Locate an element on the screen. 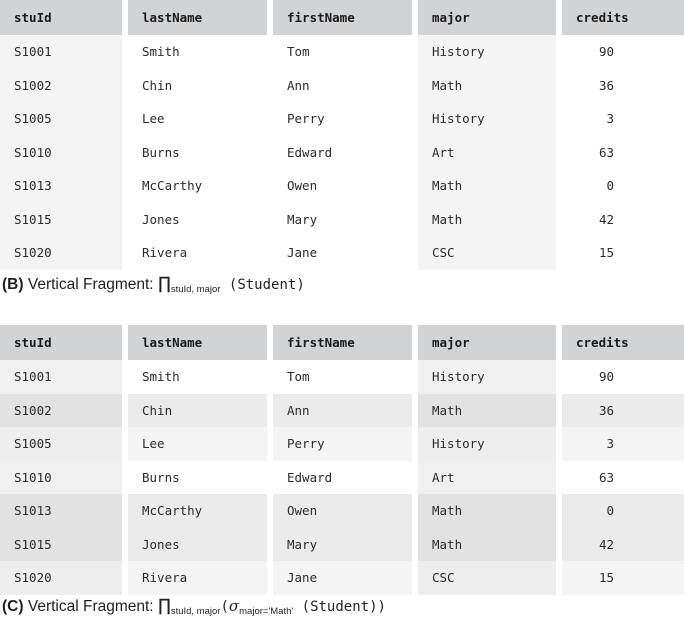 The image size is (684, 623). cell-credits: 3 is located at coordinates (623, 444).